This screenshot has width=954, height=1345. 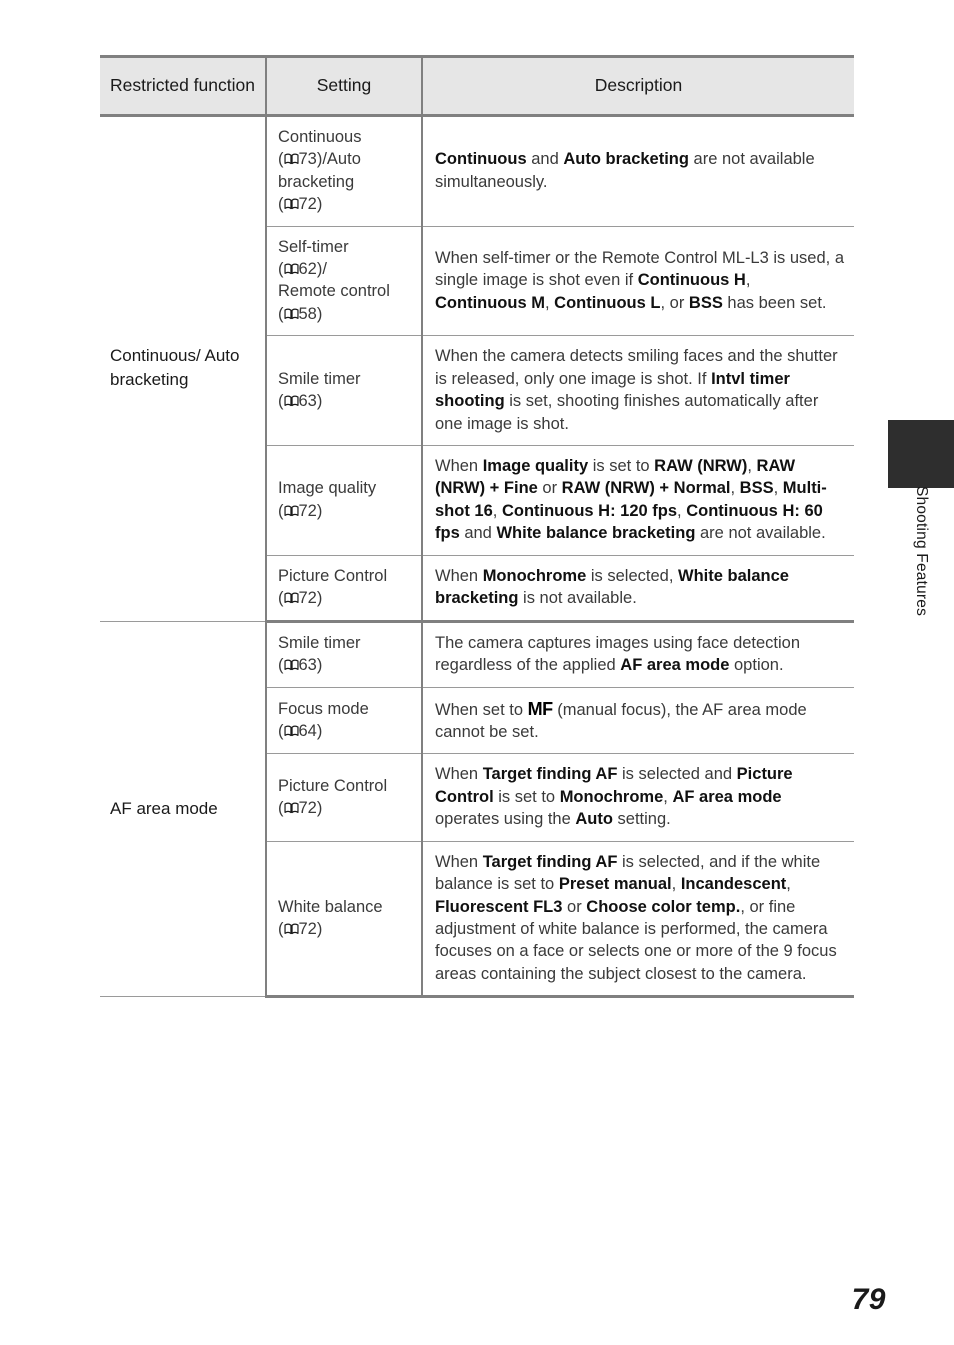 What do you see at coordinates (183, 86) in the screenshot?
I see `column-header-restricted-function: Restricted function` at bounding box center [183, 86].